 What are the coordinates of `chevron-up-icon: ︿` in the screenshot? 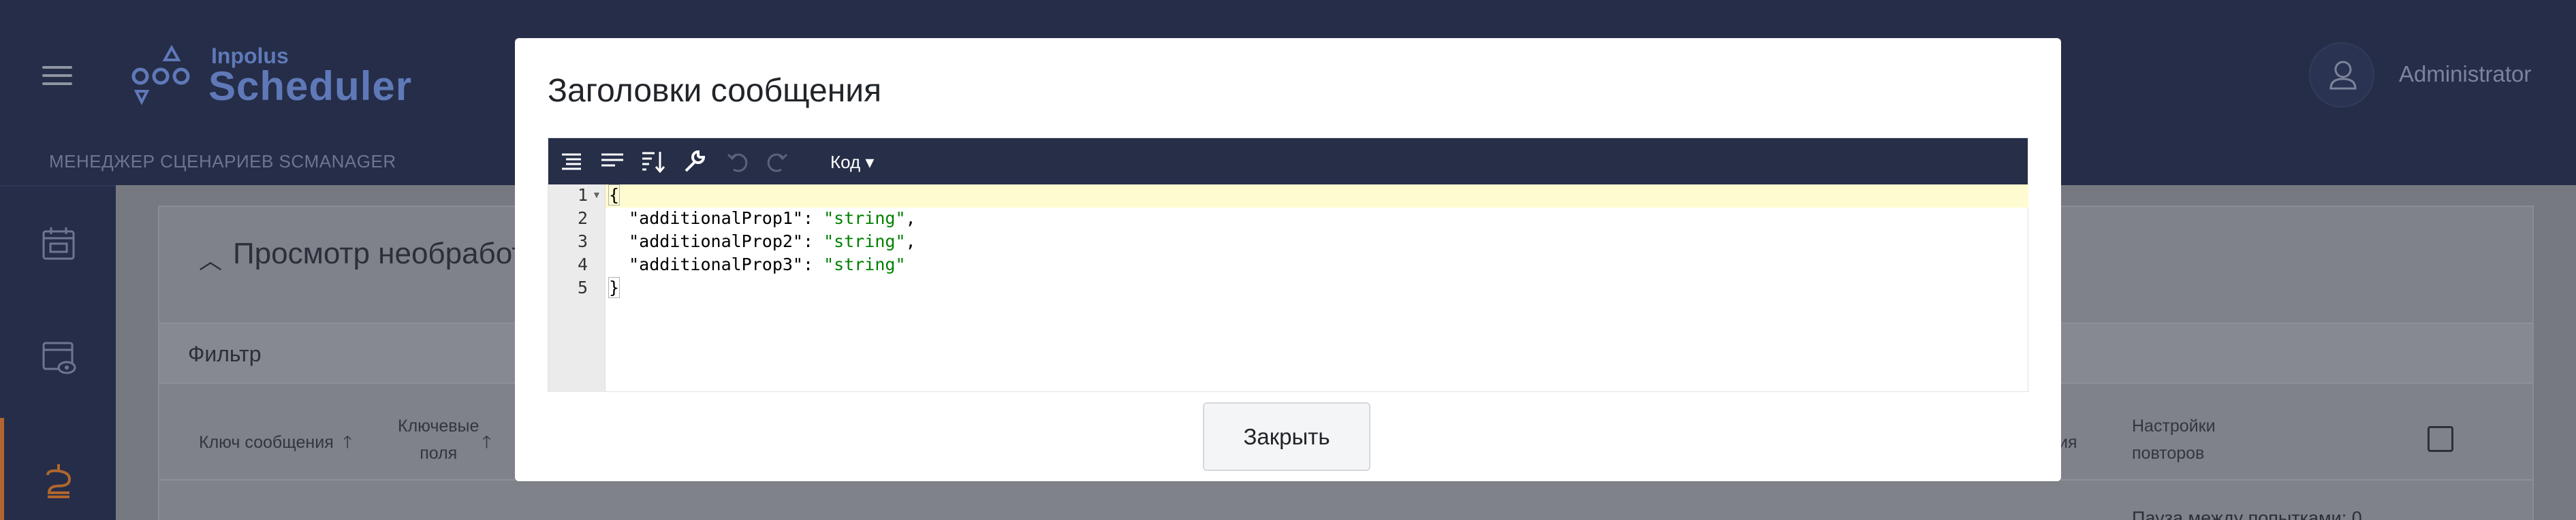 It's located at (210, 259).